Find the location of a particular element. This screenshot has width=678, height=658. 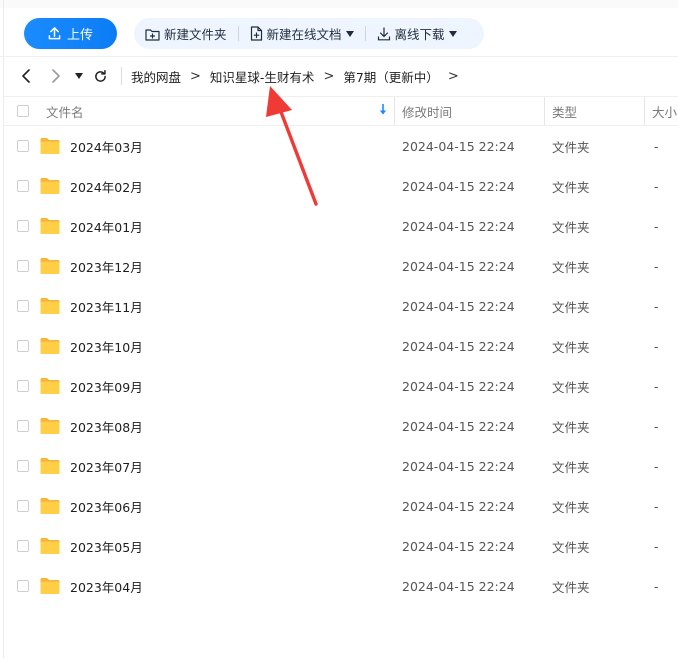

refresh-button is located at coordinates (100, 76).